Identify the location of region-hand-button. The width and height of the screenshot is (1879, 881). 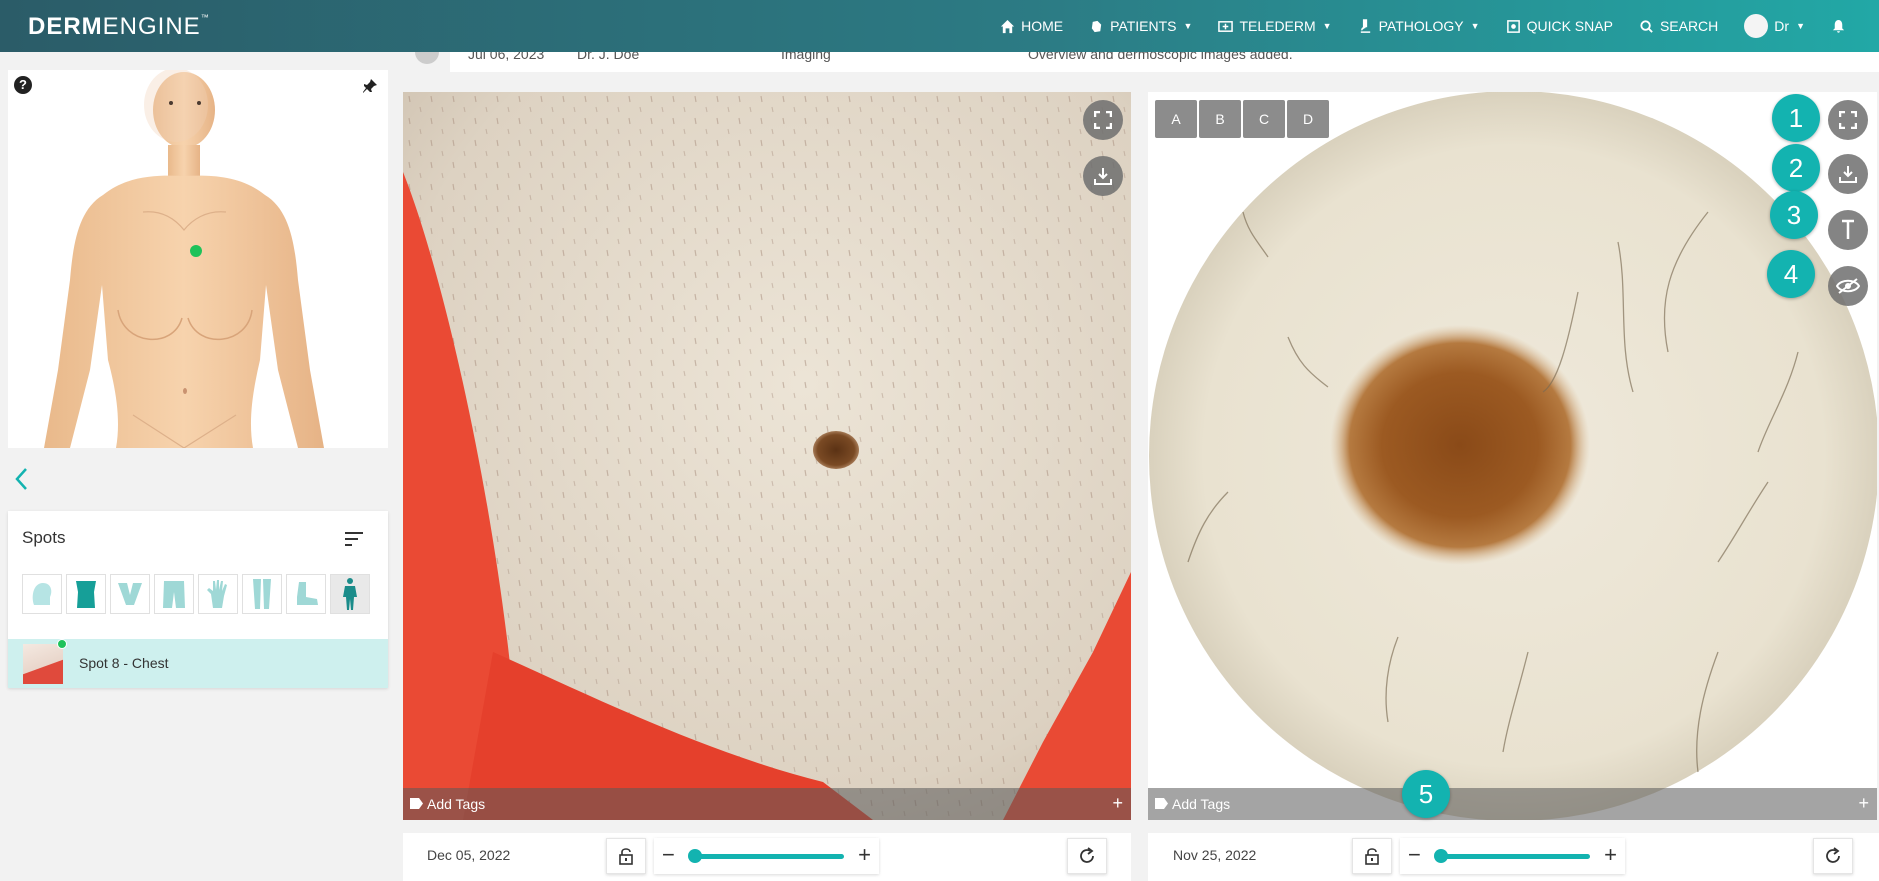
(218, 594).